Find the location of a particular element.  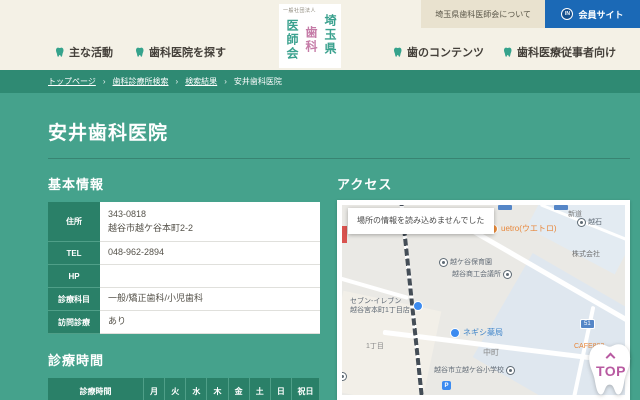

info-row-address: 住所 343-0818 越谷市越ケ谷本町2-2 is located at coordinates (184, 222).